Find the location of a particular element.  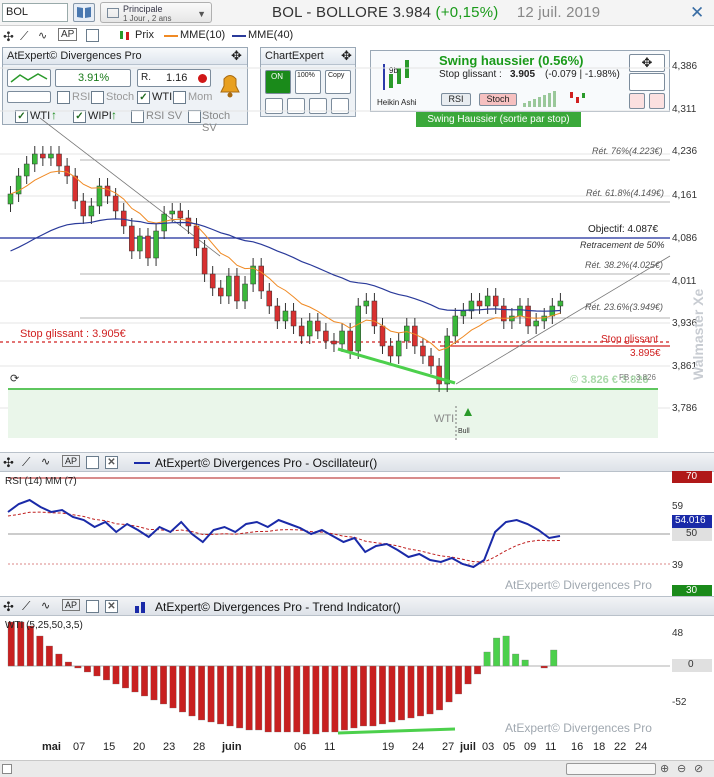

y-label: 4,386 is located at coordinates (685, 66).